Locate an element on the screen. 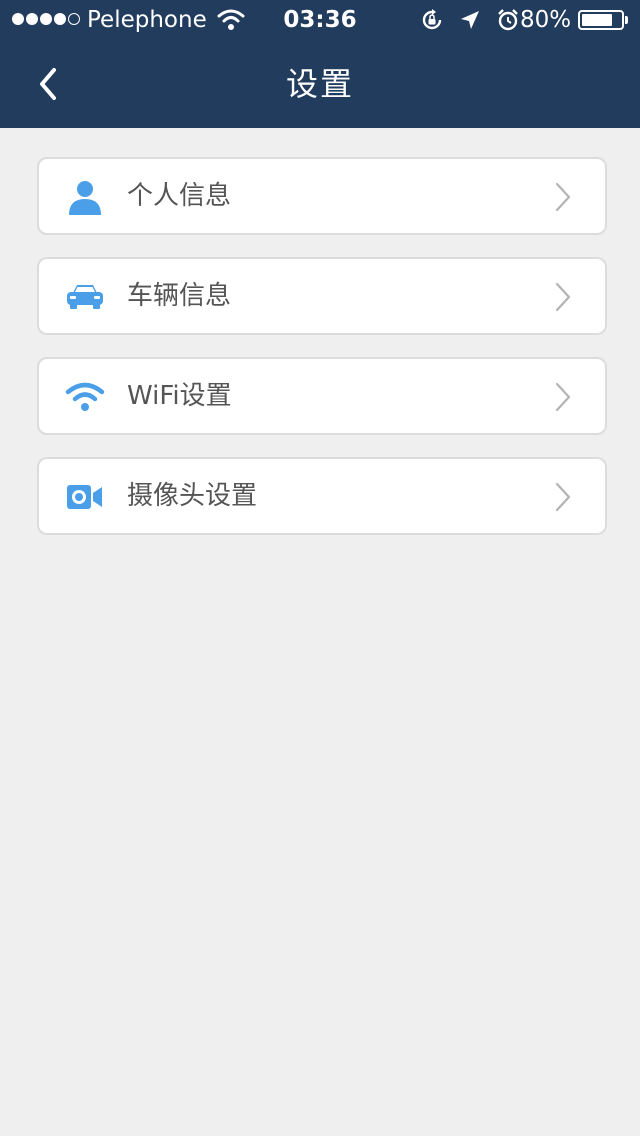  car-icon is located at coordinates (85, 297).